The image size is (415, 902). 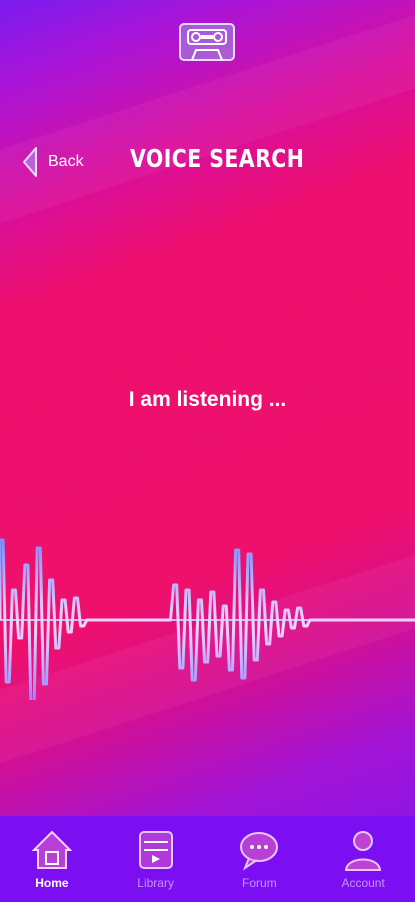 I want to click on back-button: Back, so click(x=53, y=162).